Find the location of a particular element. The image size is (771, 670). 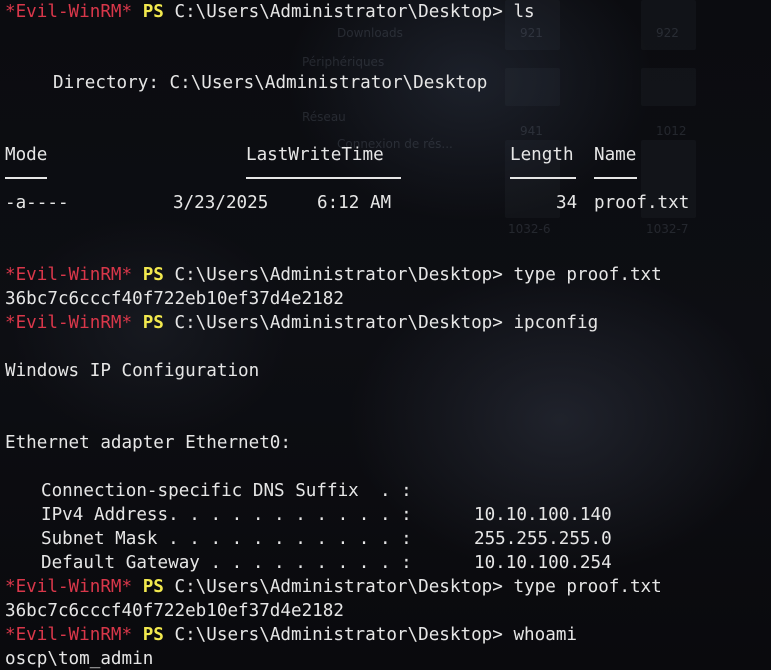

listing-row-time: 6:12 AM is located at coordinates (354, 203).